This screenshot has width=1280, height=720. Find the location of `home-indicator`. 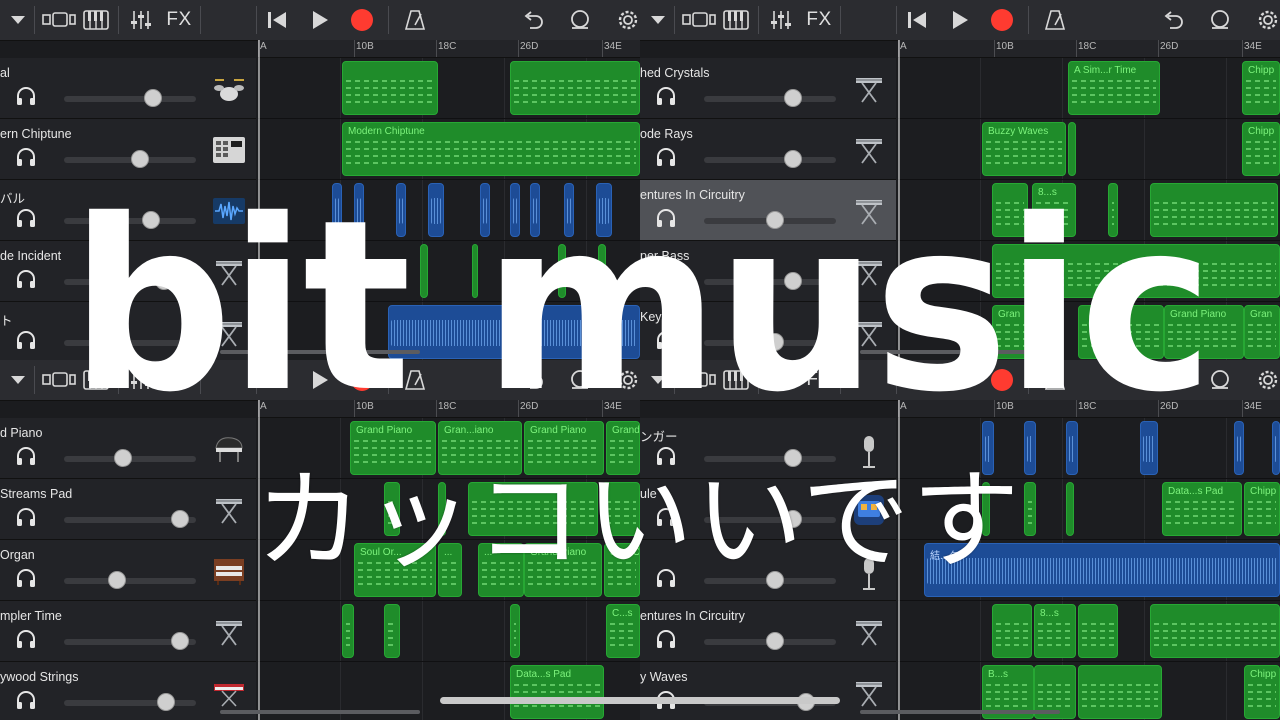

home-indicator is located at coordinates (640, 700).